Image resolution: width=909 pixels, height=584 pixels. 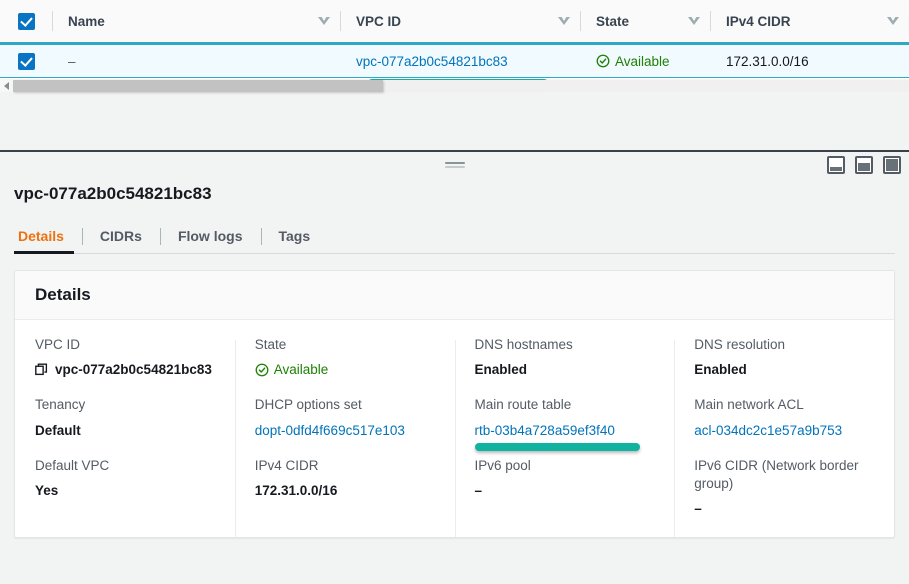 What do you see at coordinates (120, 240) in the screenshot?
I see `tab-cidrs: CIDRs` at bounding box center [120, 240].